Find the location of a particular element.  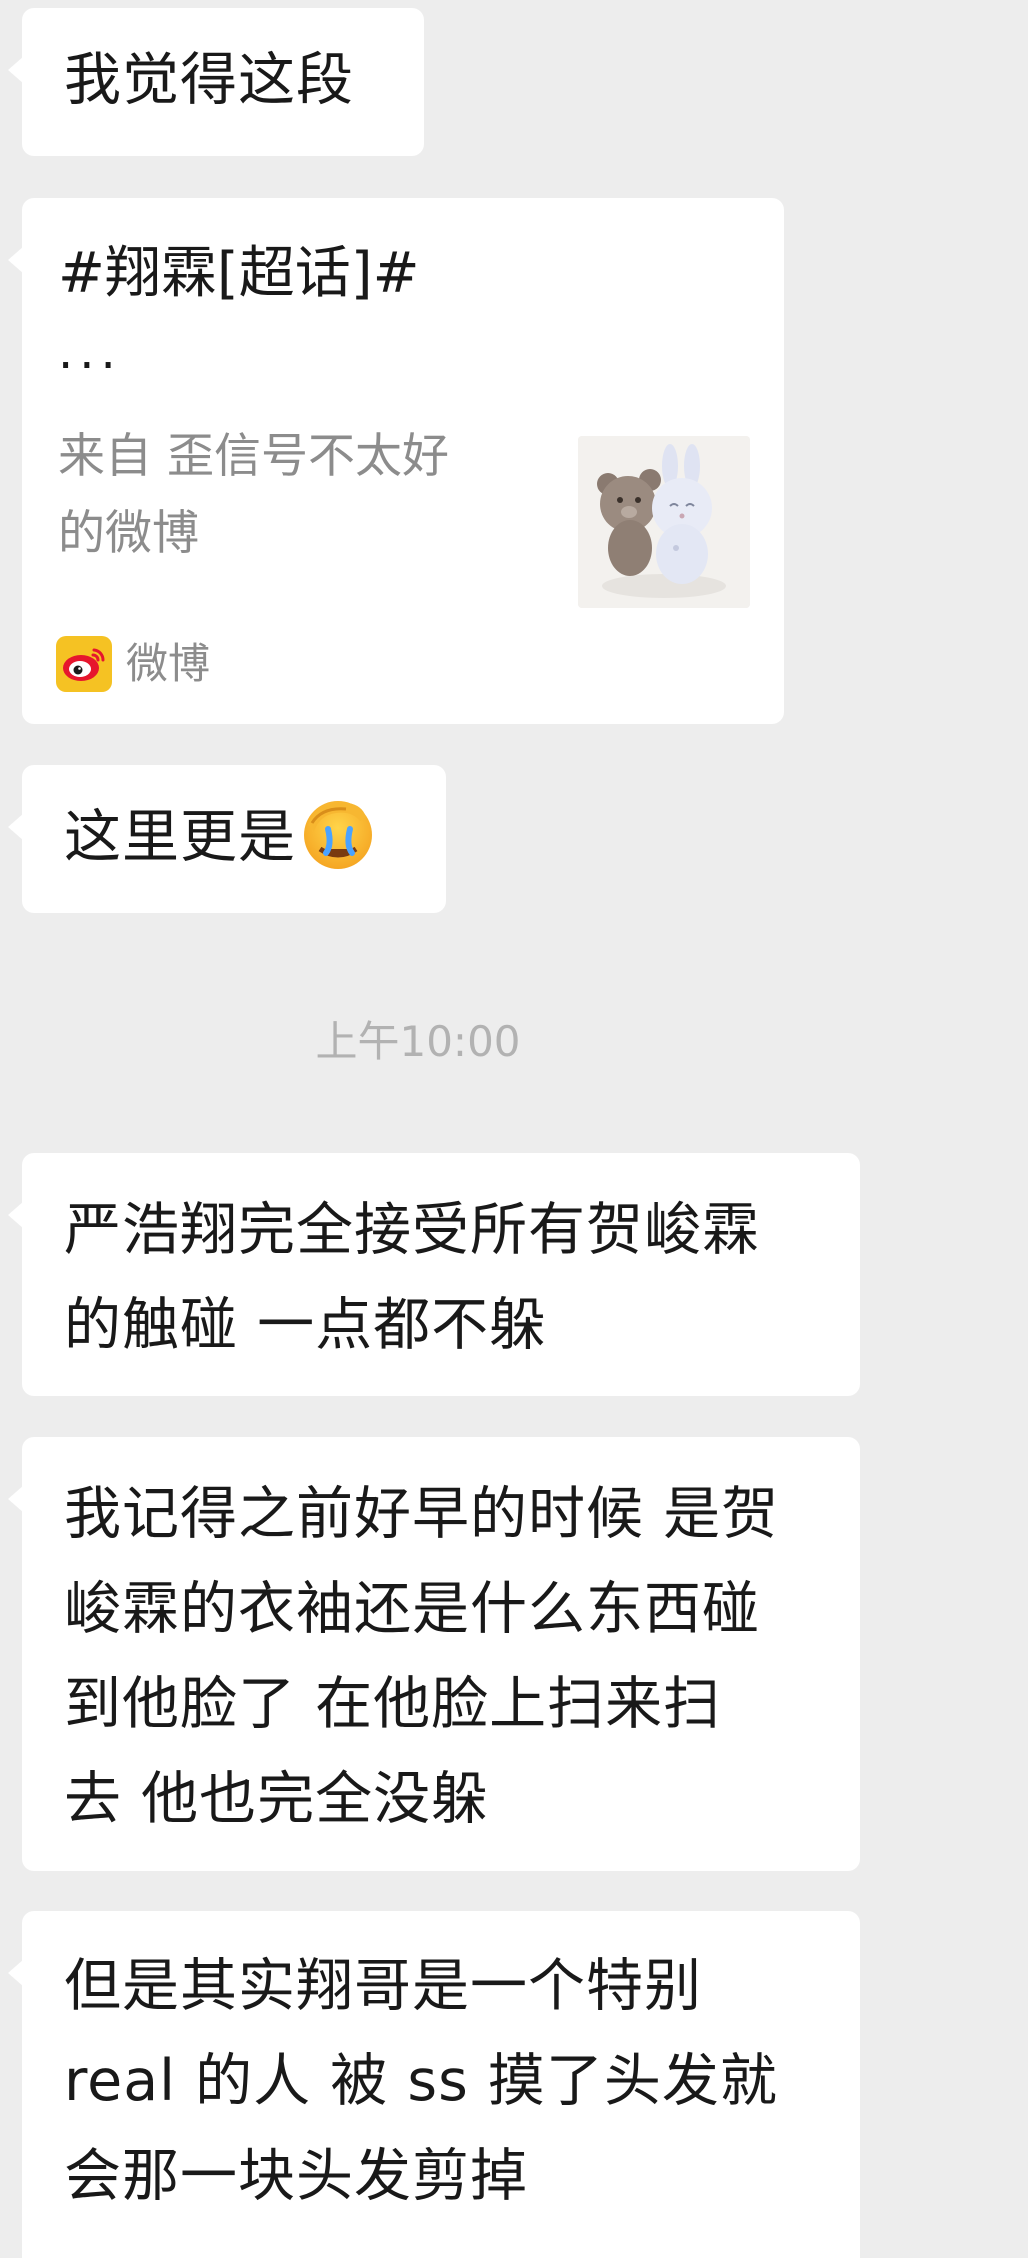

message-bubble: 这里更是 is located at coordinates (227, 839).